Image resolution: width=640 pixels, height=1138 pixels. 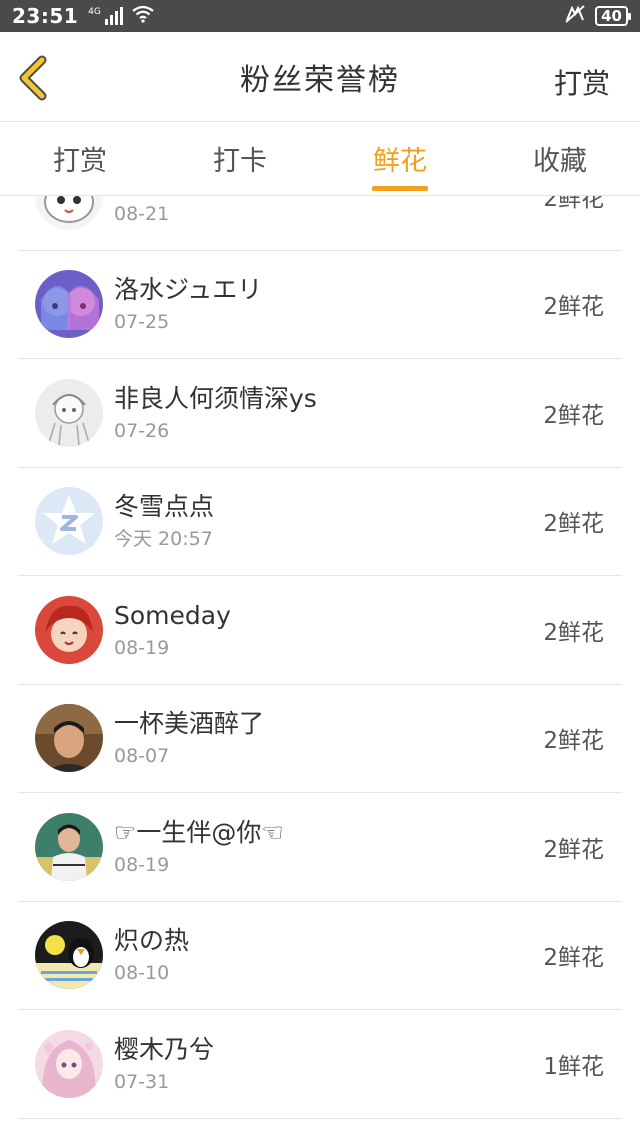 I want to click on list-item: Someday 08-19 2鲜花, so click(x=320, y=630).